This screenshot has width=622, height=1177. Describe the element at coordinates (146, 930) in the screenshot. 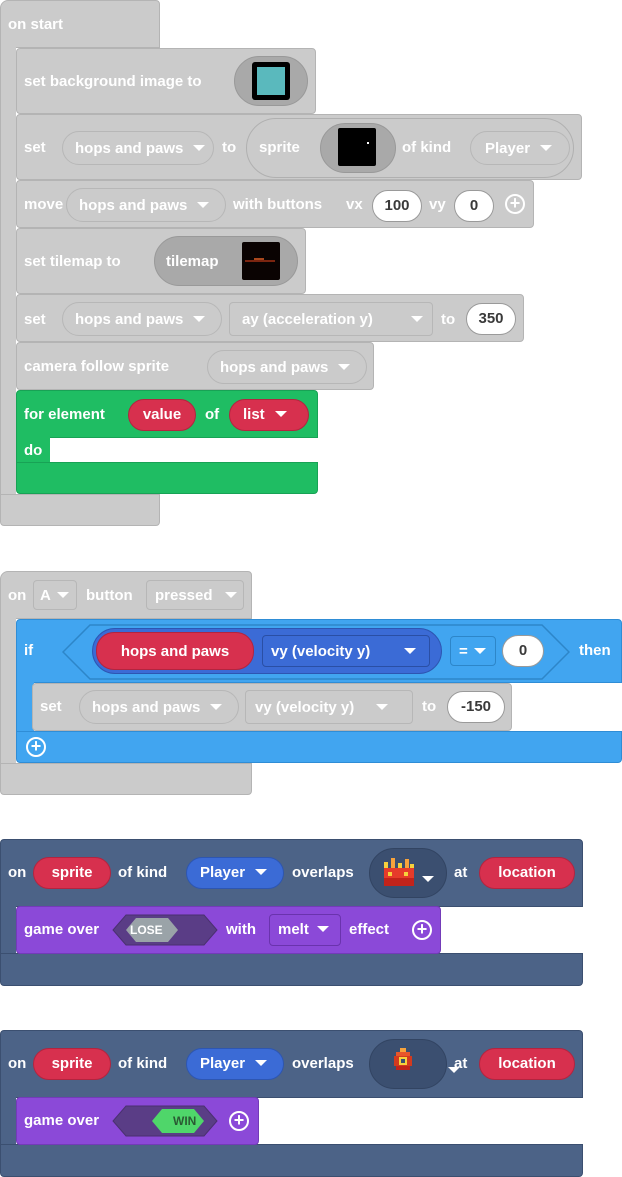

I see `lose-result-label: LOSE` at that location.